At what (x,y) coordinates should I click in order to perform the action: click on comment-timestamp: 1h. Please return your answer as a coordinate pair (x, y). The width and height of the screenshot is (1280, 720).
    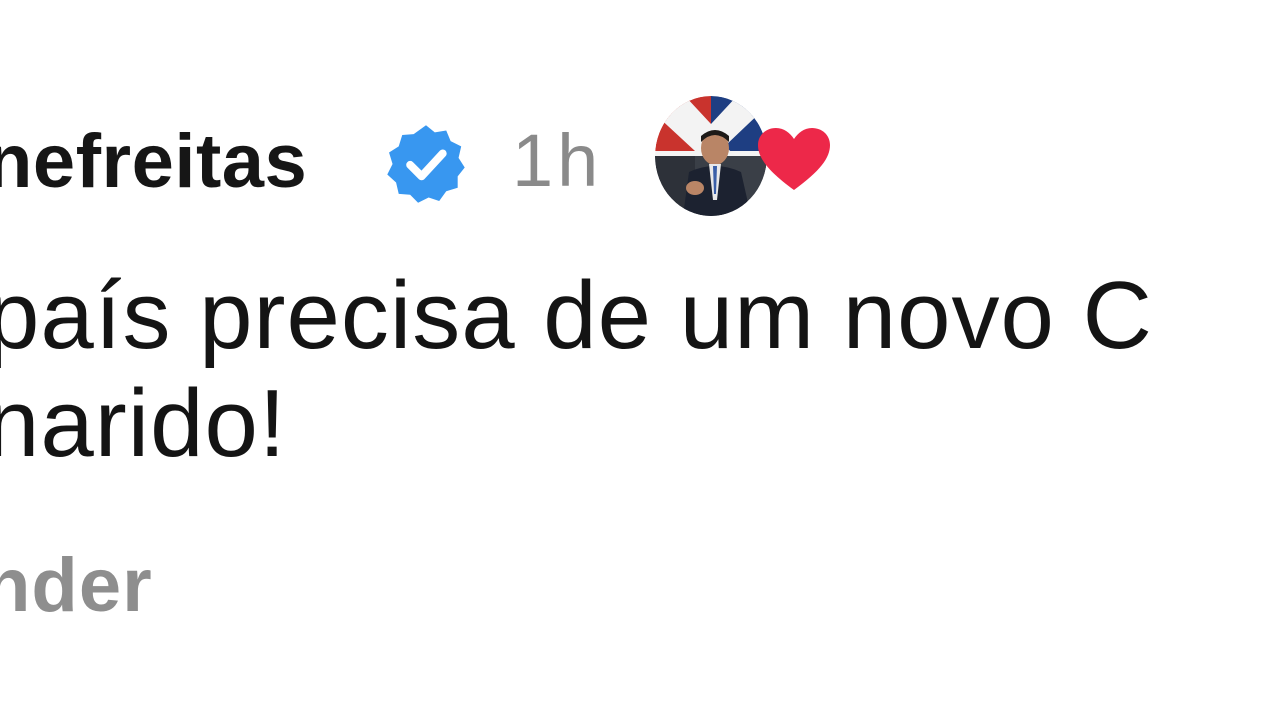
    Looking at the image, I should click on (557, 160).